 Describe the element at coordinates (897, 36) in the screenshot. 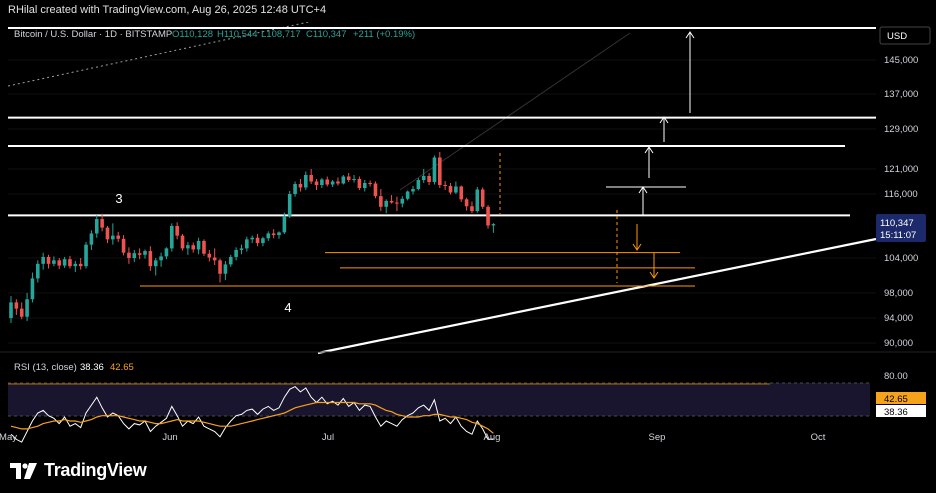

I see `currency-label: USD` at that location.